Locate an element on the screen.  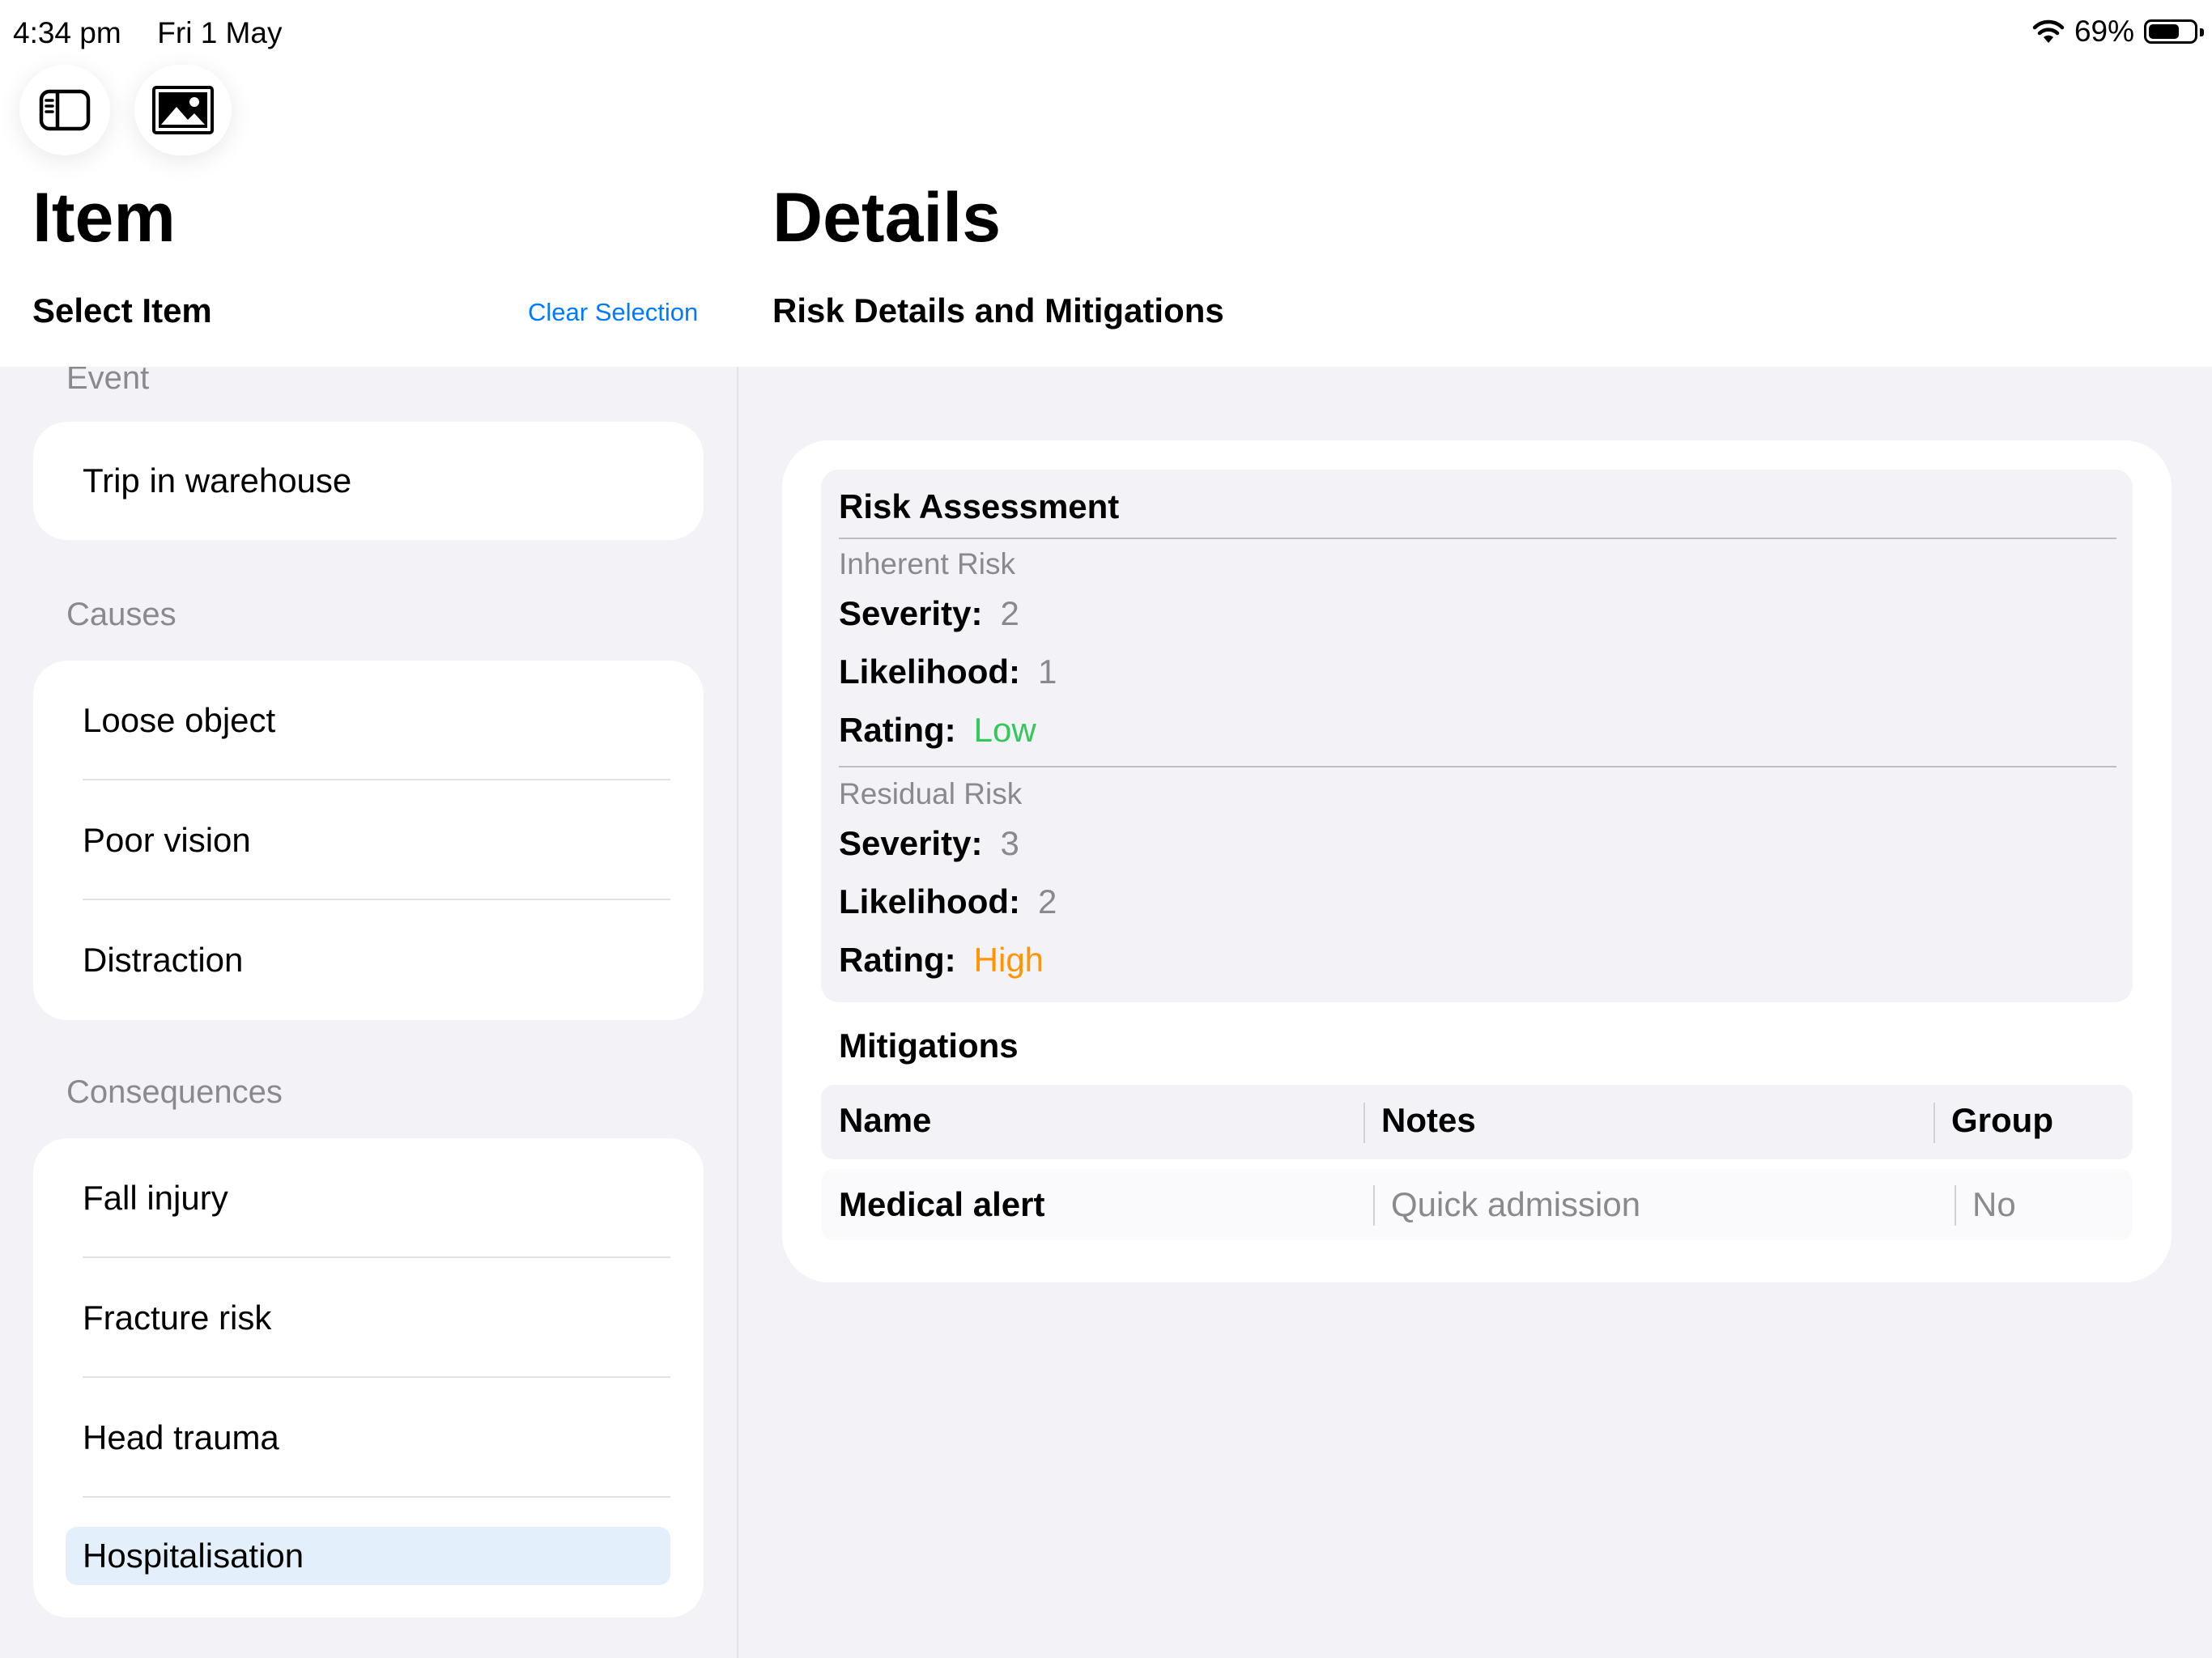
list-item-event: Trip in warehouse is located at coordinates (377, 481).